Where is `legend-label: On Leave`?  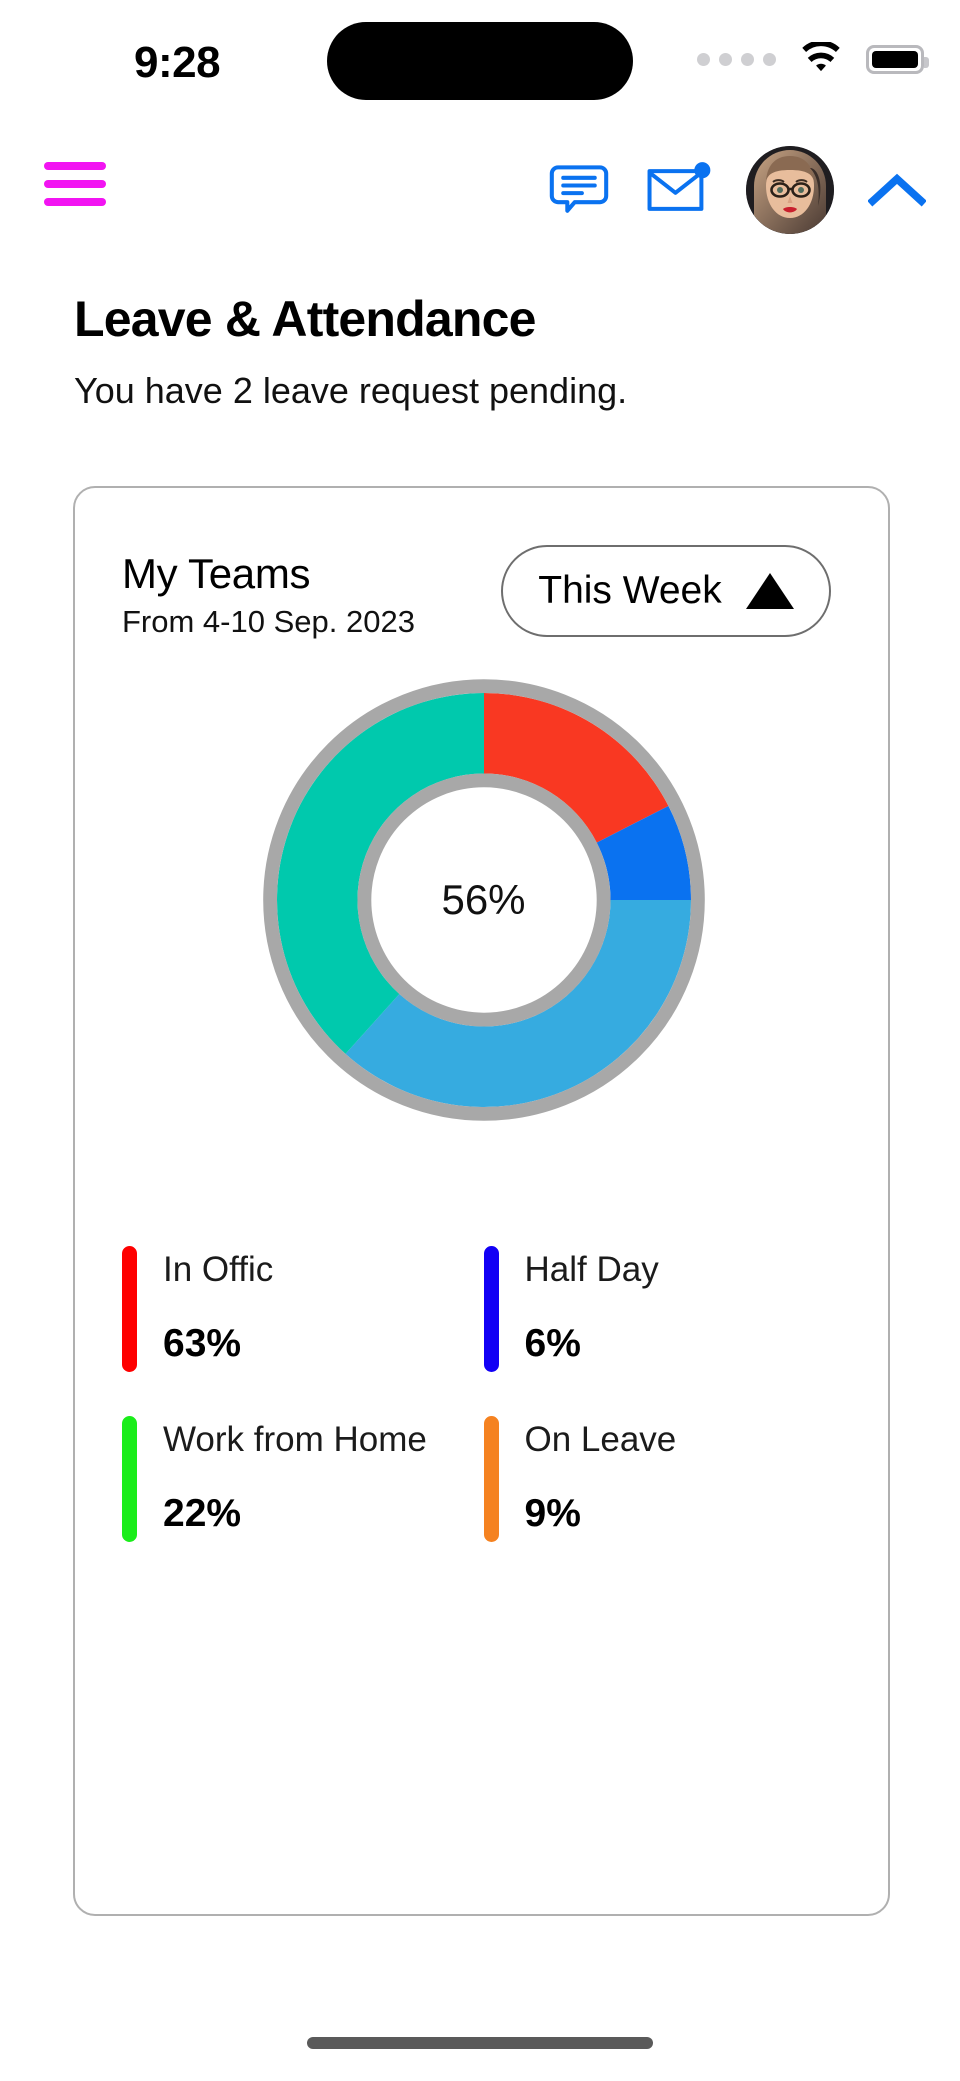
legend-label: On Leave is located at coordinates (600, 1439).